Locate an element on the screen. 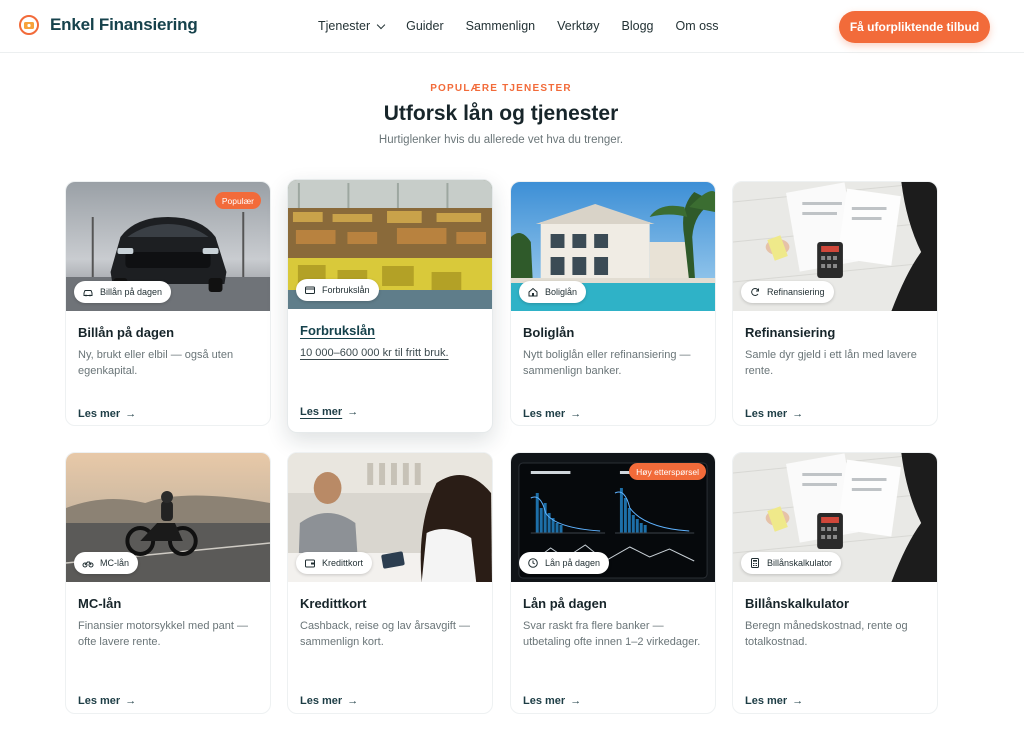 This screenshot has width=1024, height=730. car-icon is located at coordinates (88, 293).